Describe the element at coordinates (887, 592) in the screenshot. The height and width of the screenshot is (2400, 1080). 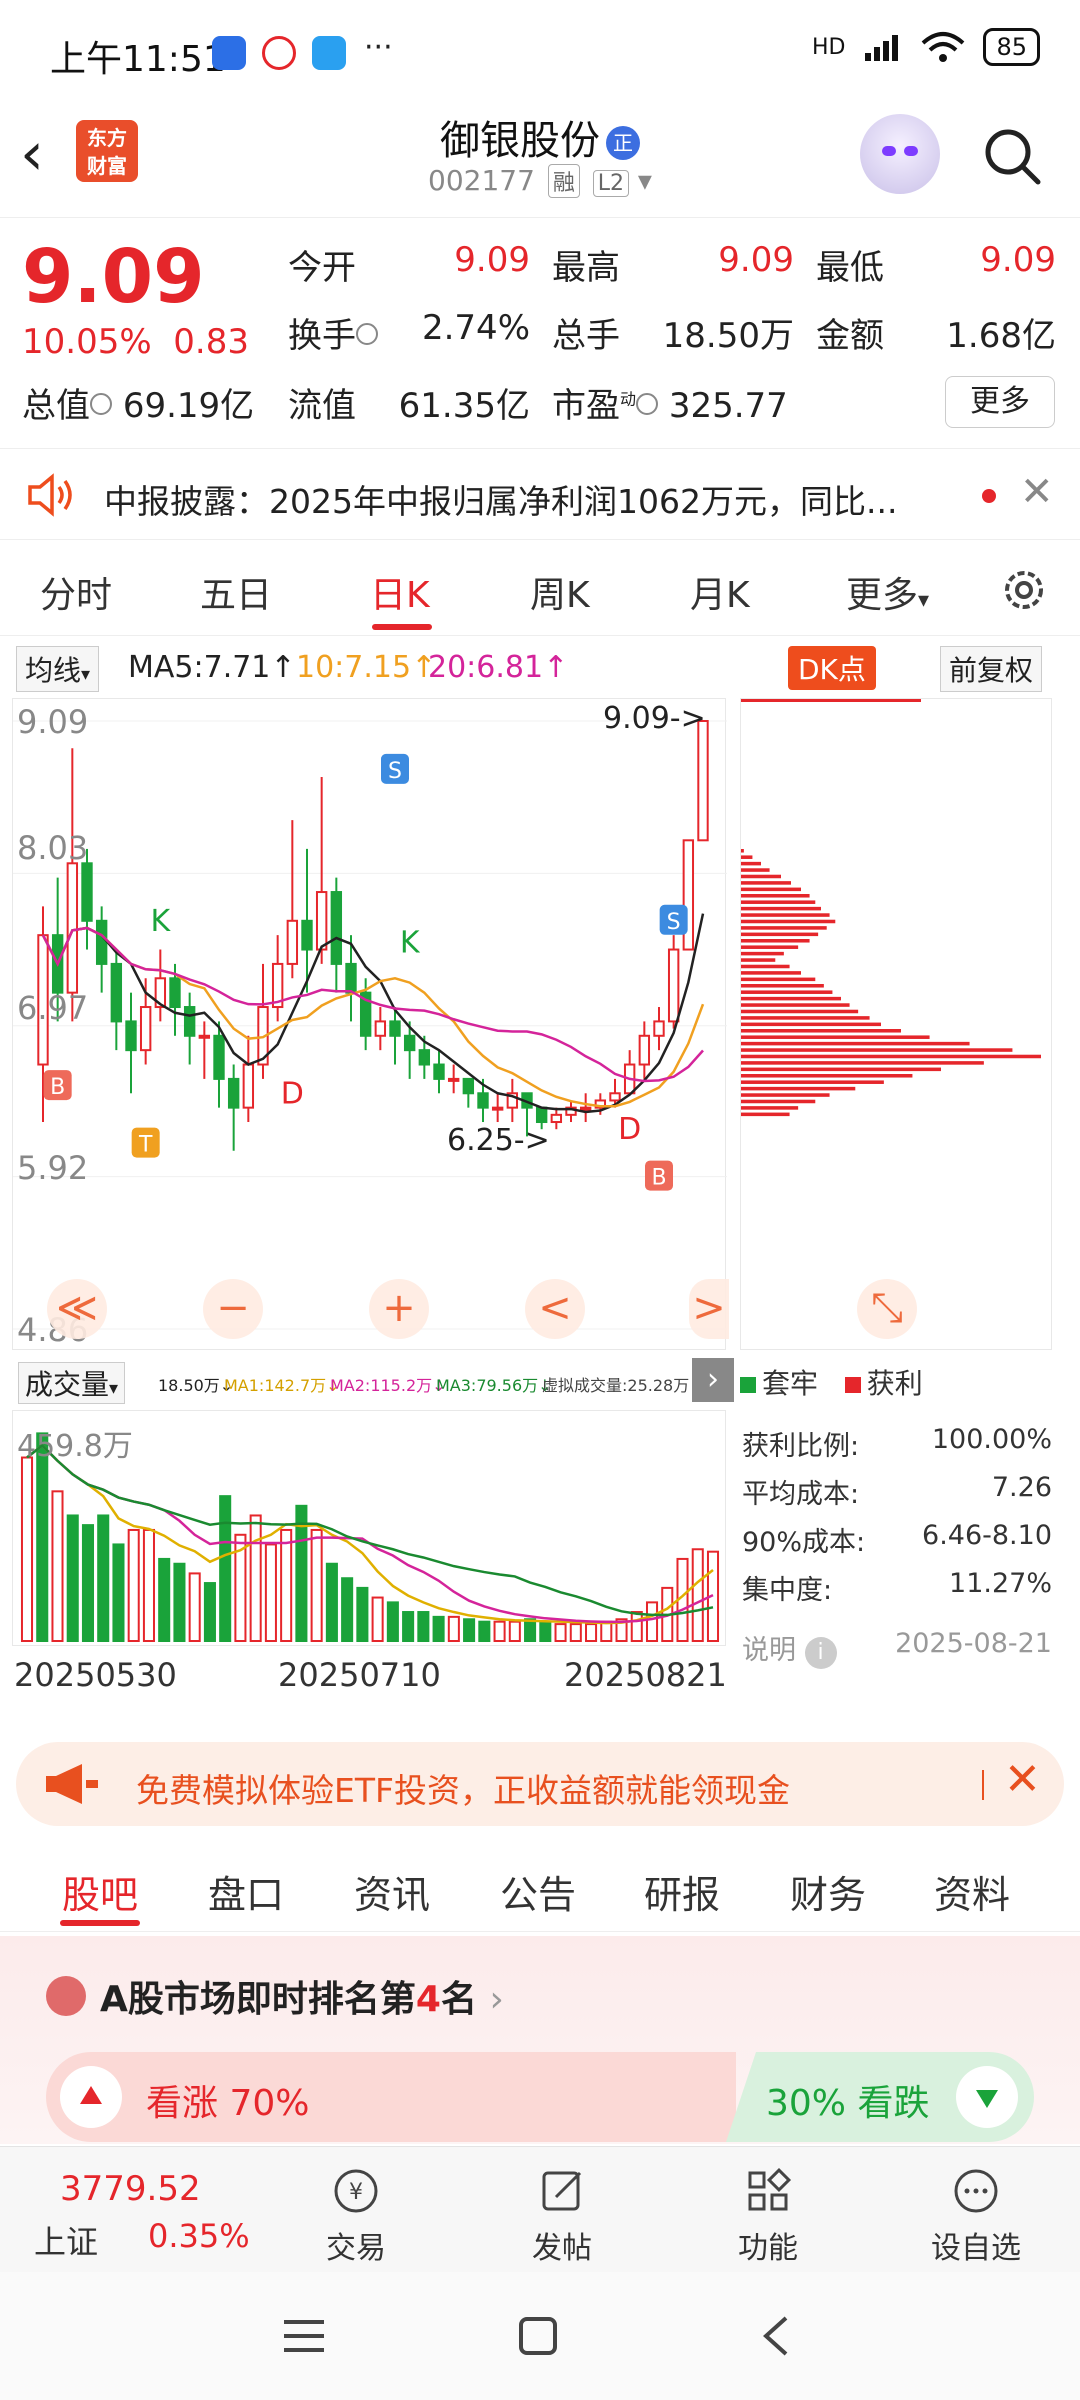
I see `tab-more: 更多▾` at that location.